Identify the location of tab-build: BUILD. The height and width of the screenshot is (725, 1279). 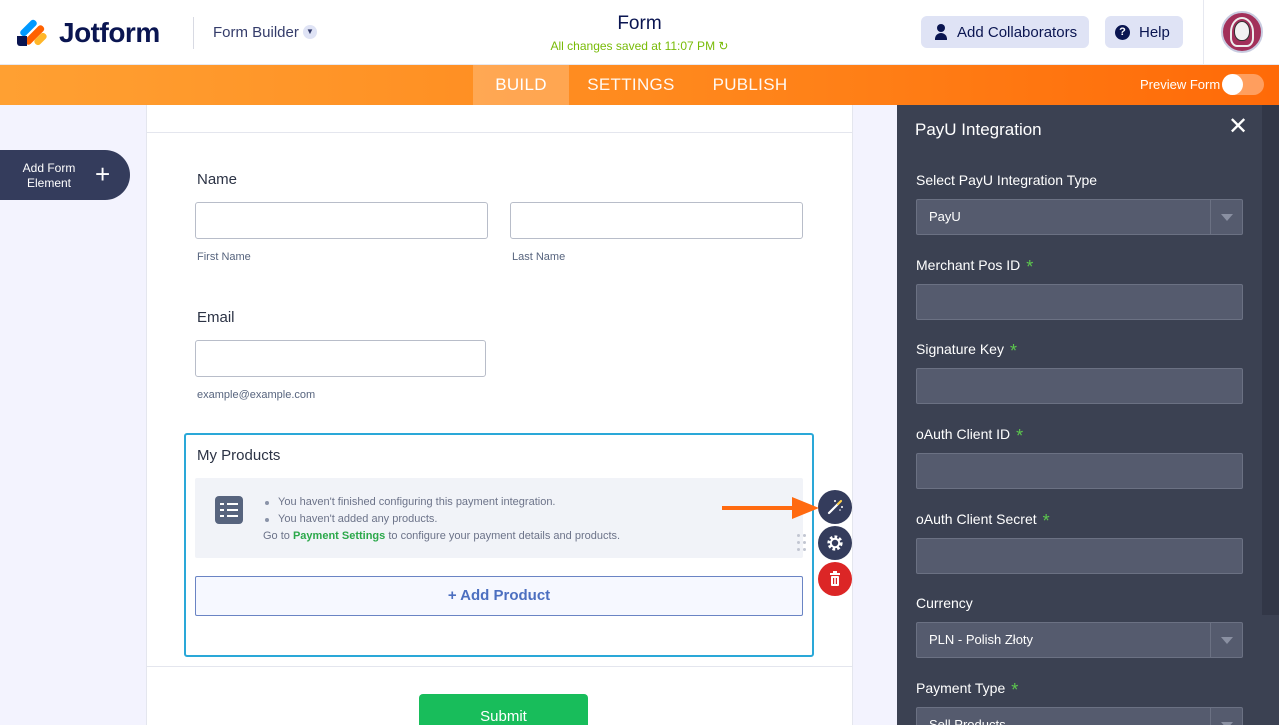
(521, 85).